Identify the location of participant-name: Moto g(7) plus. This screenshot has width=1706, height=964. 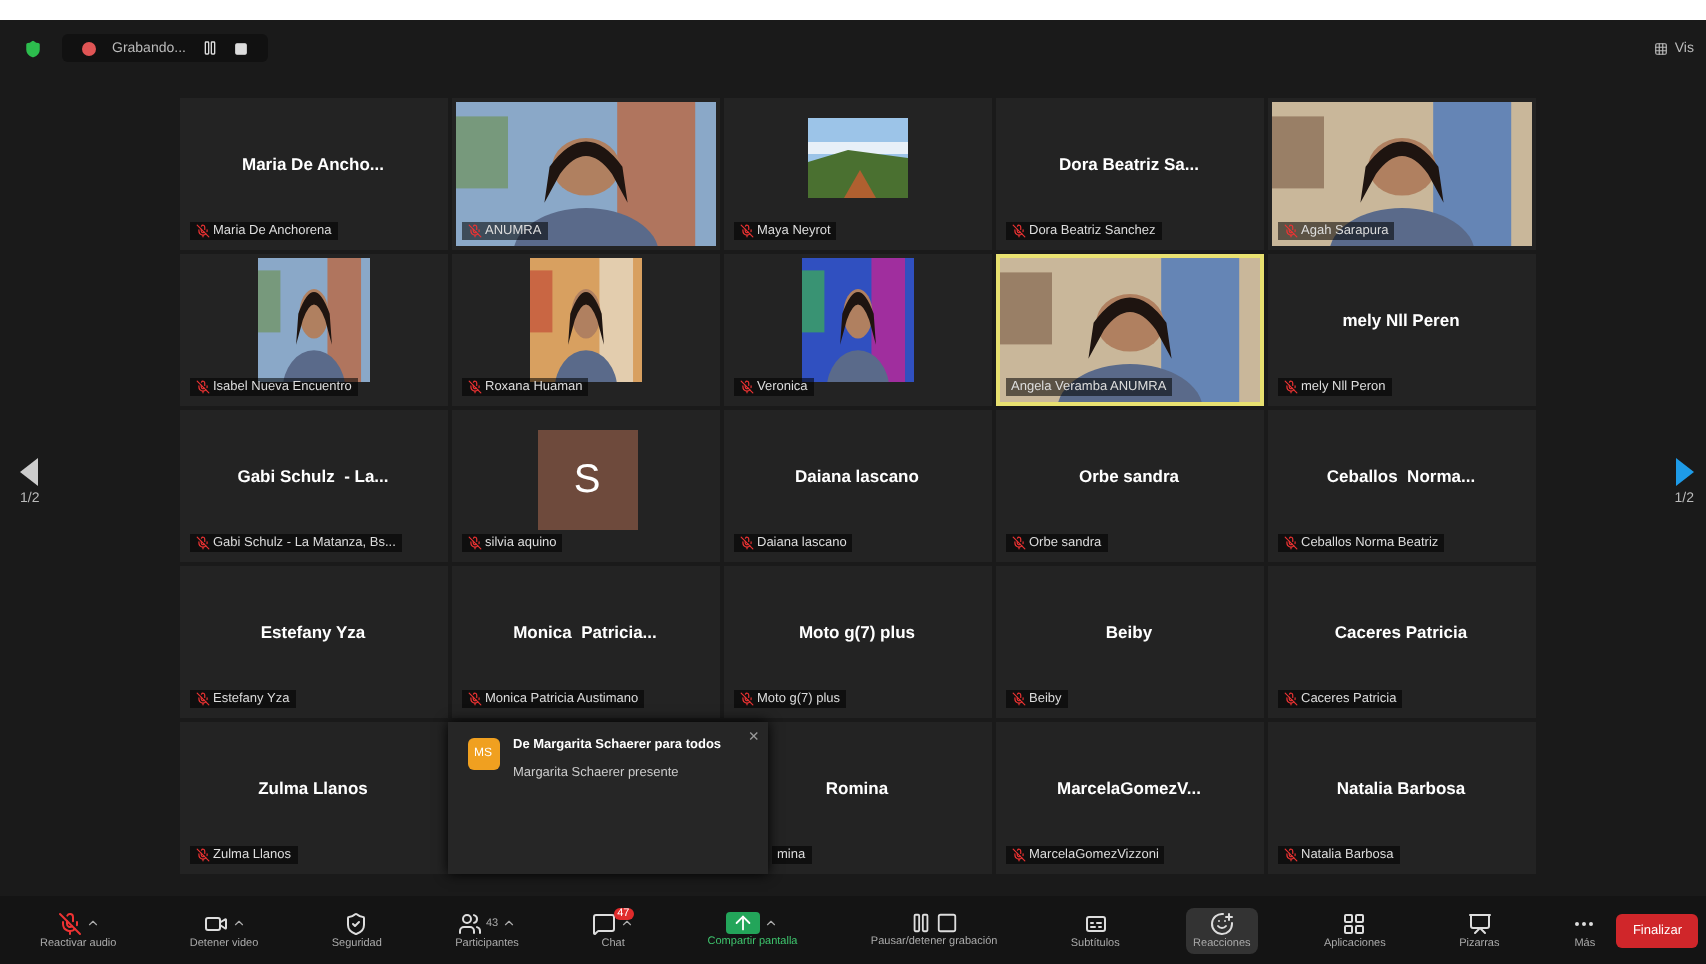
(857, 632).